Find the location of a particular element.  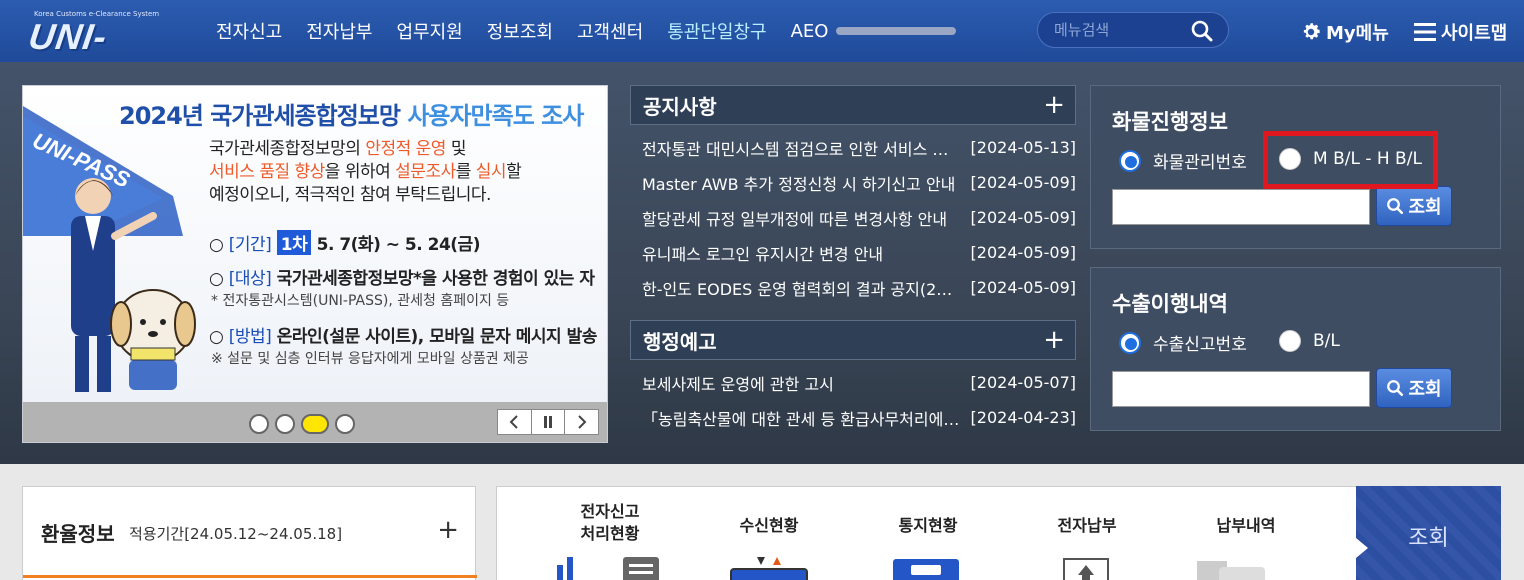

quick-search-button: 조회 is located at coordinates (1428, 533).